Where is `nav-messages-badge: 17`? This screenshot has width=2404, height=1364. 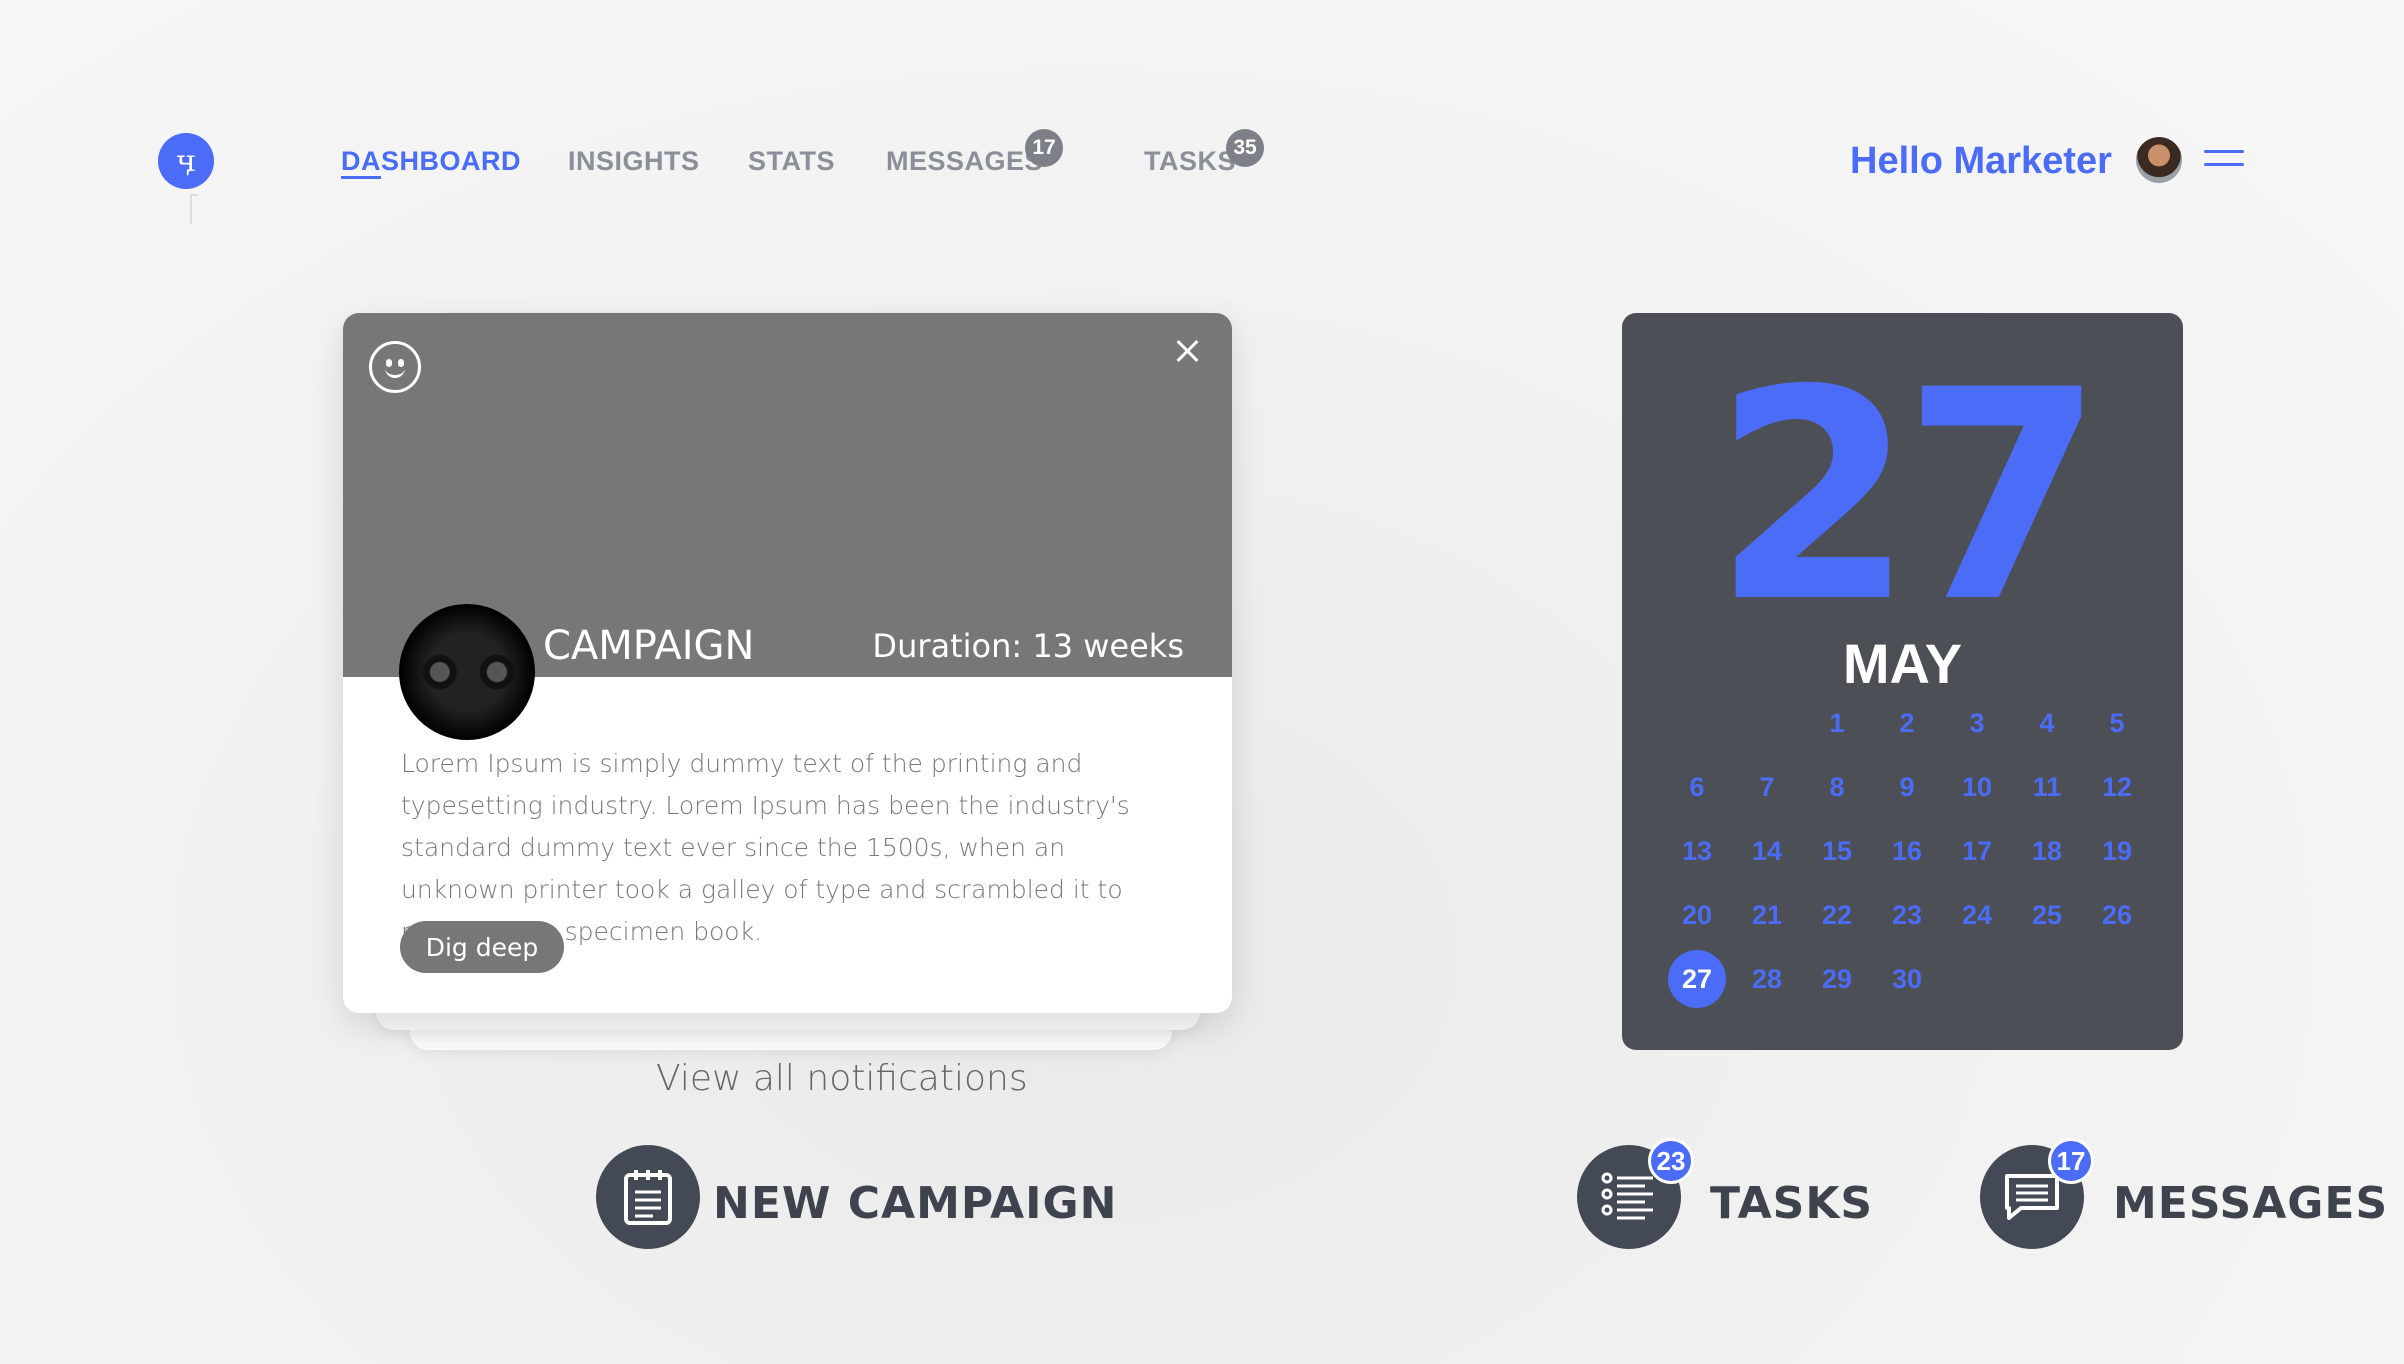
nav-messages-badge: 17 is located at coordinates (1044, 148).